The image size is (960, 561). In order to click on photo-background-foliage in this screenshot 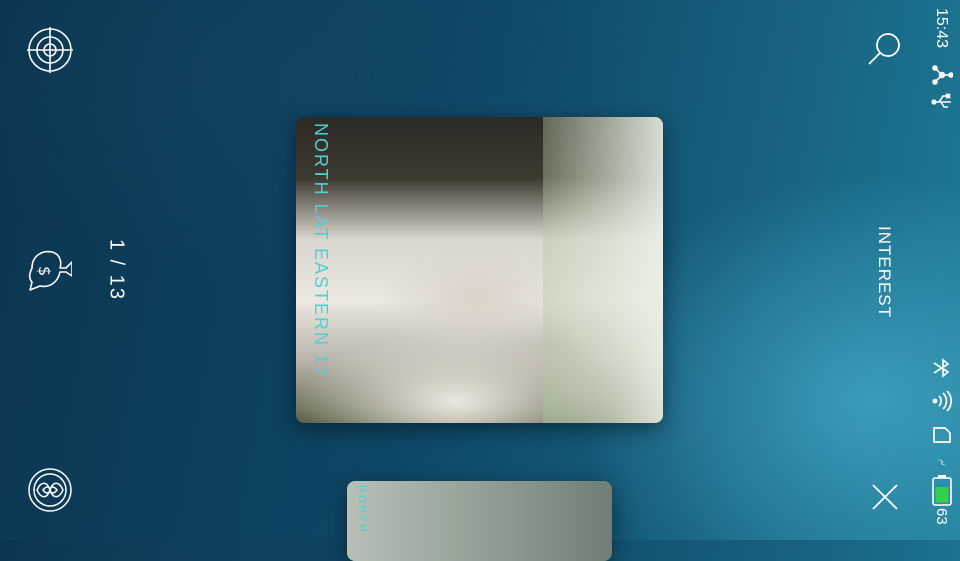, I will do `click(603, 270)`.